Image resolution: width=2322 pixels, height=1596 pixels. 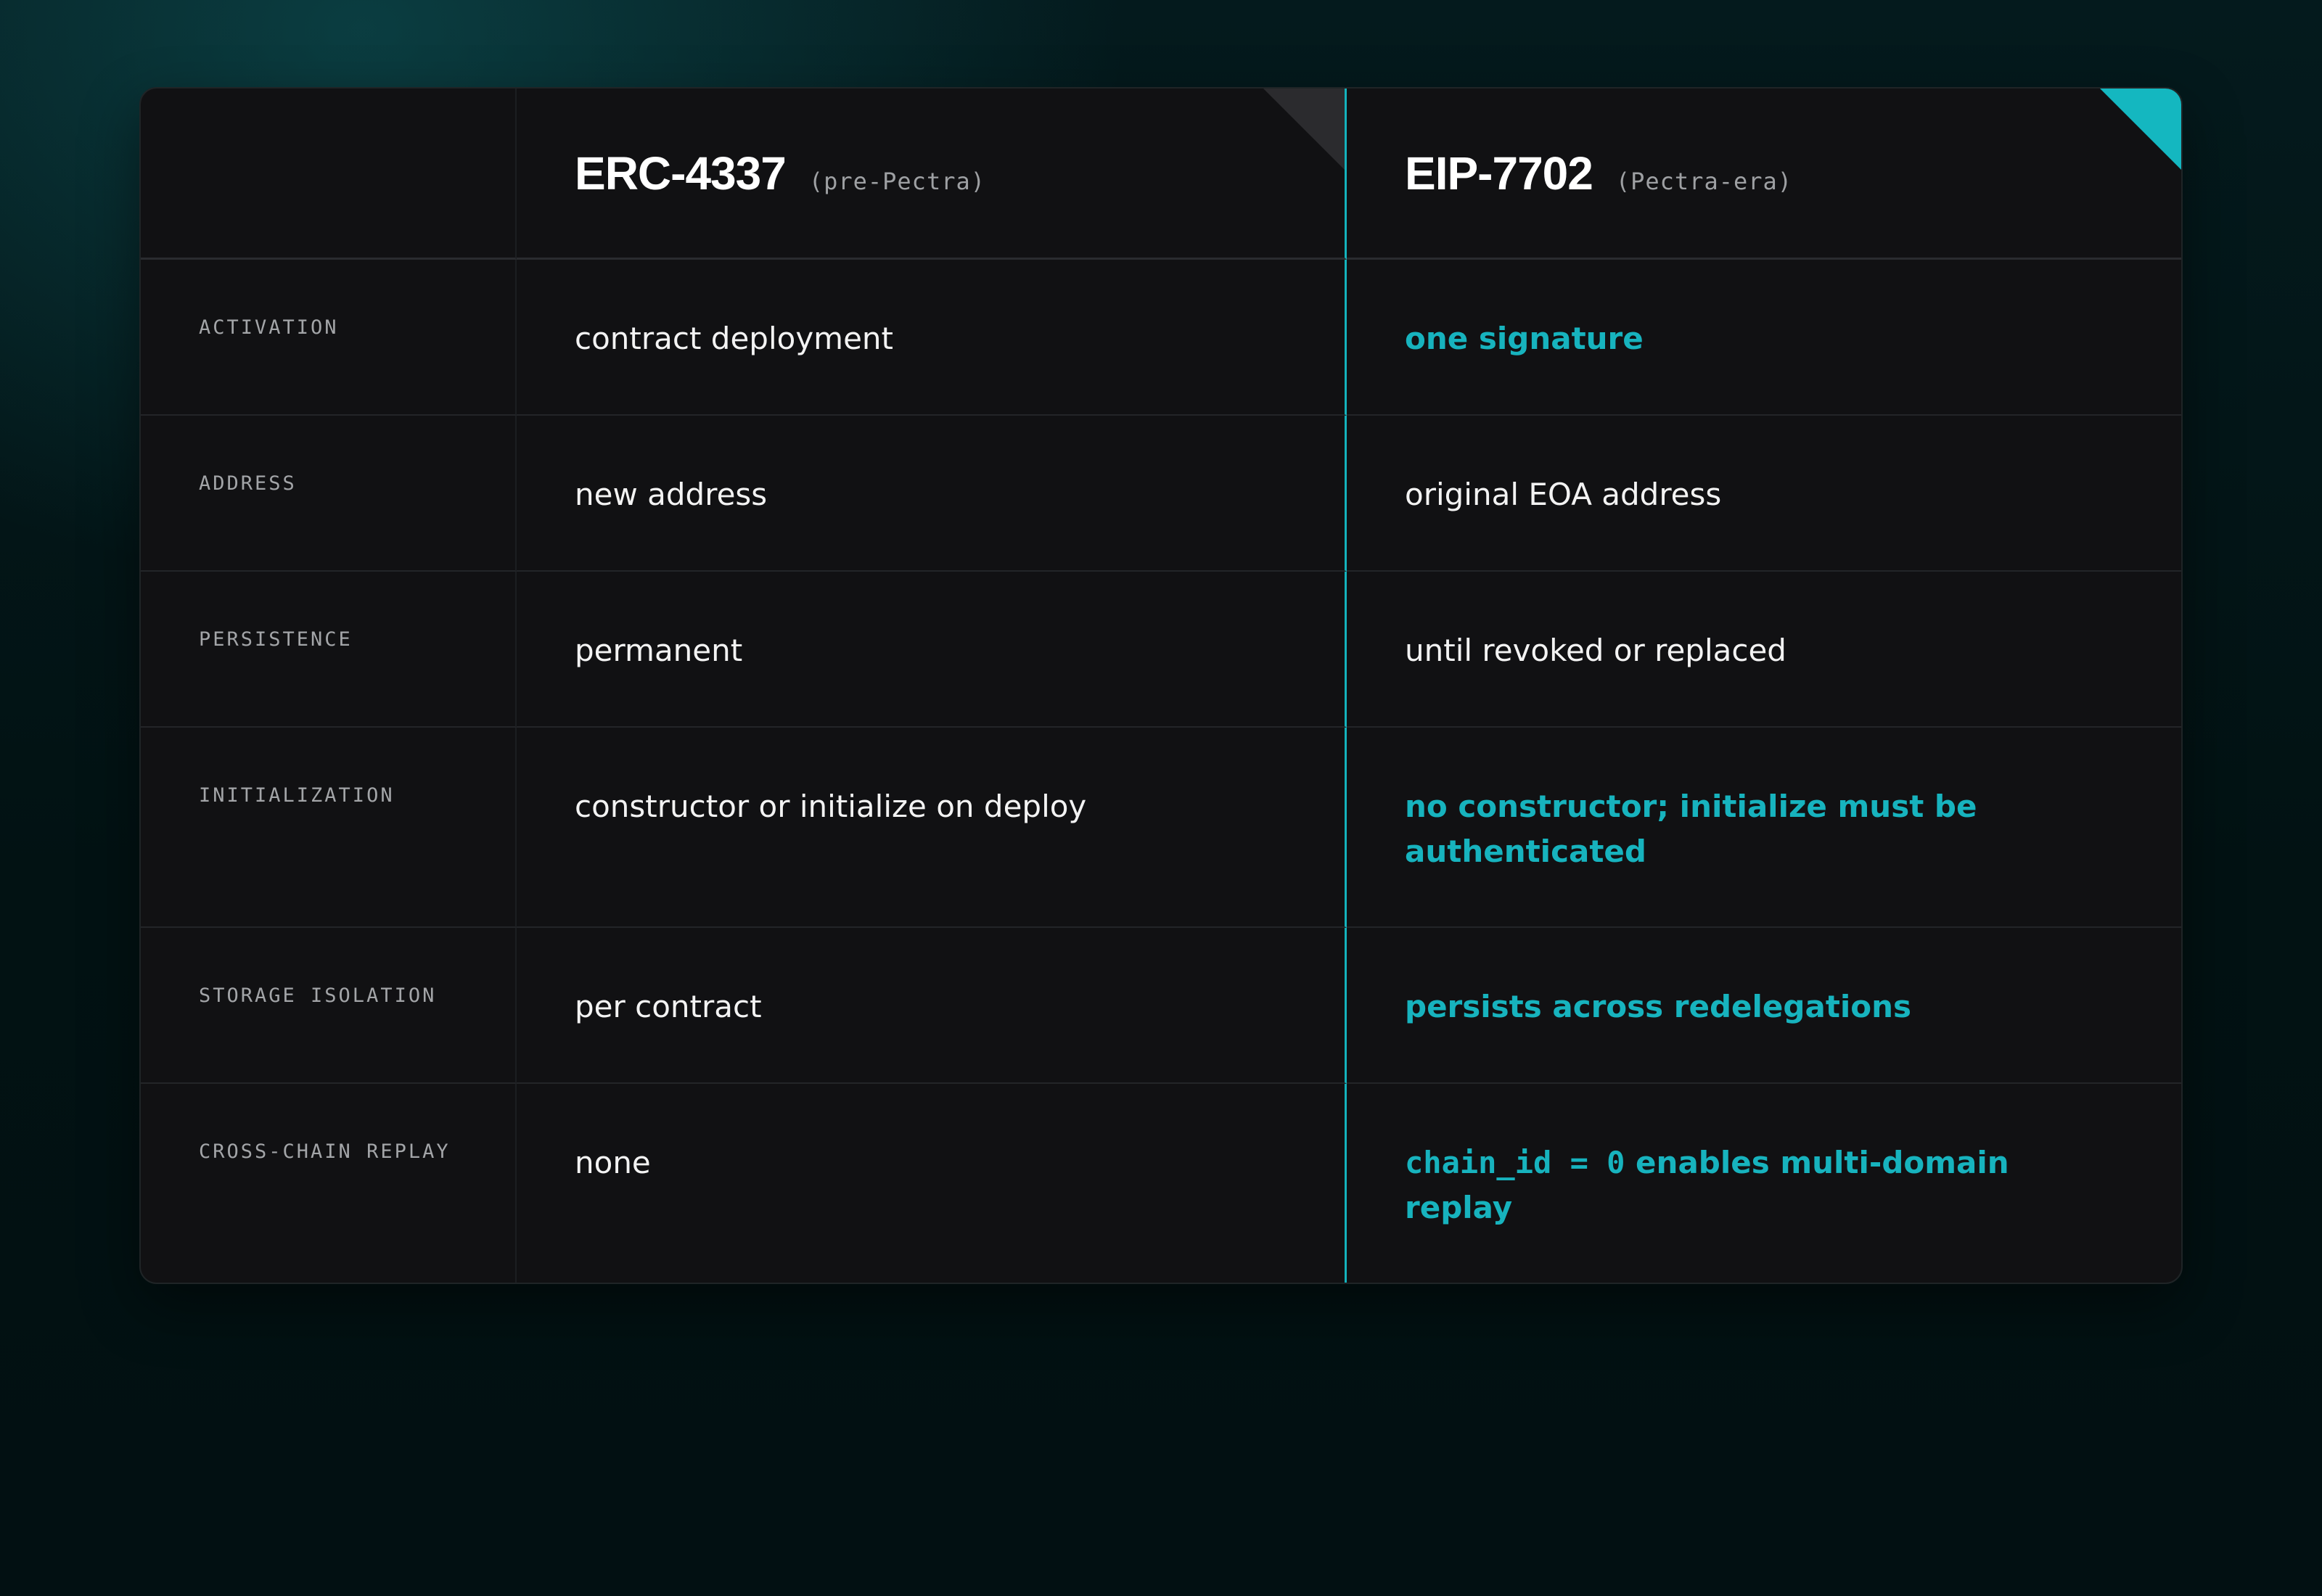 I want to click on eip7702-cell: one signature, so click(x=1764, y=338).